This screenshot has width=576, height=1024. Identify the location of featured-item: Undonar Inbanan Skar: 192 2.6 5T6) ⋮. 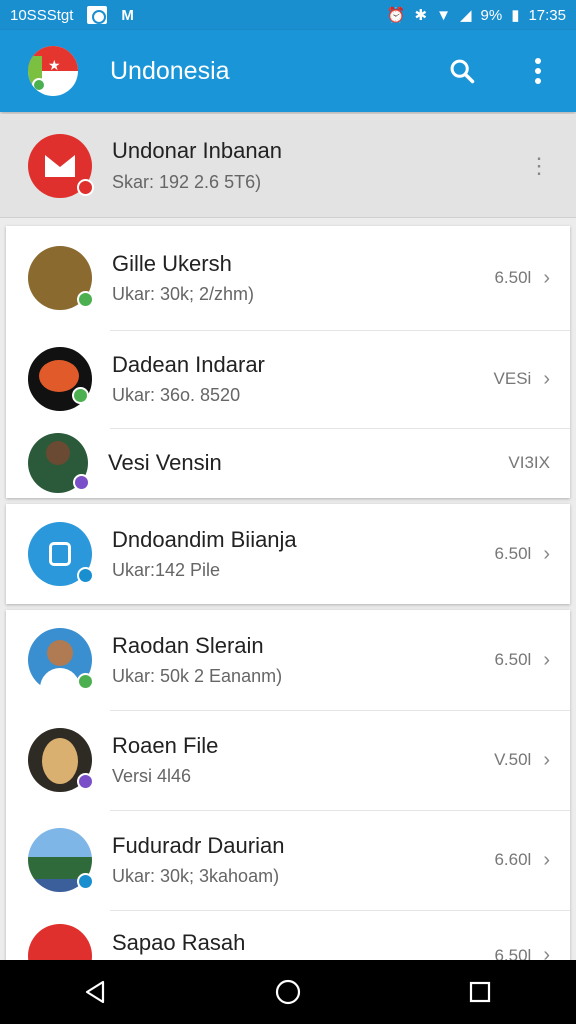
(288, 166).